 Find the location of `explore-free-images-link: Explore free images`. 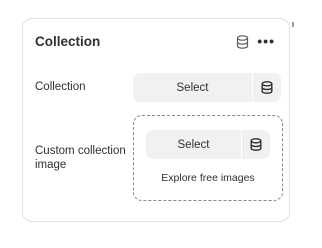

explore-free-images-link: Explore free images is located at coordinates (208, 178).